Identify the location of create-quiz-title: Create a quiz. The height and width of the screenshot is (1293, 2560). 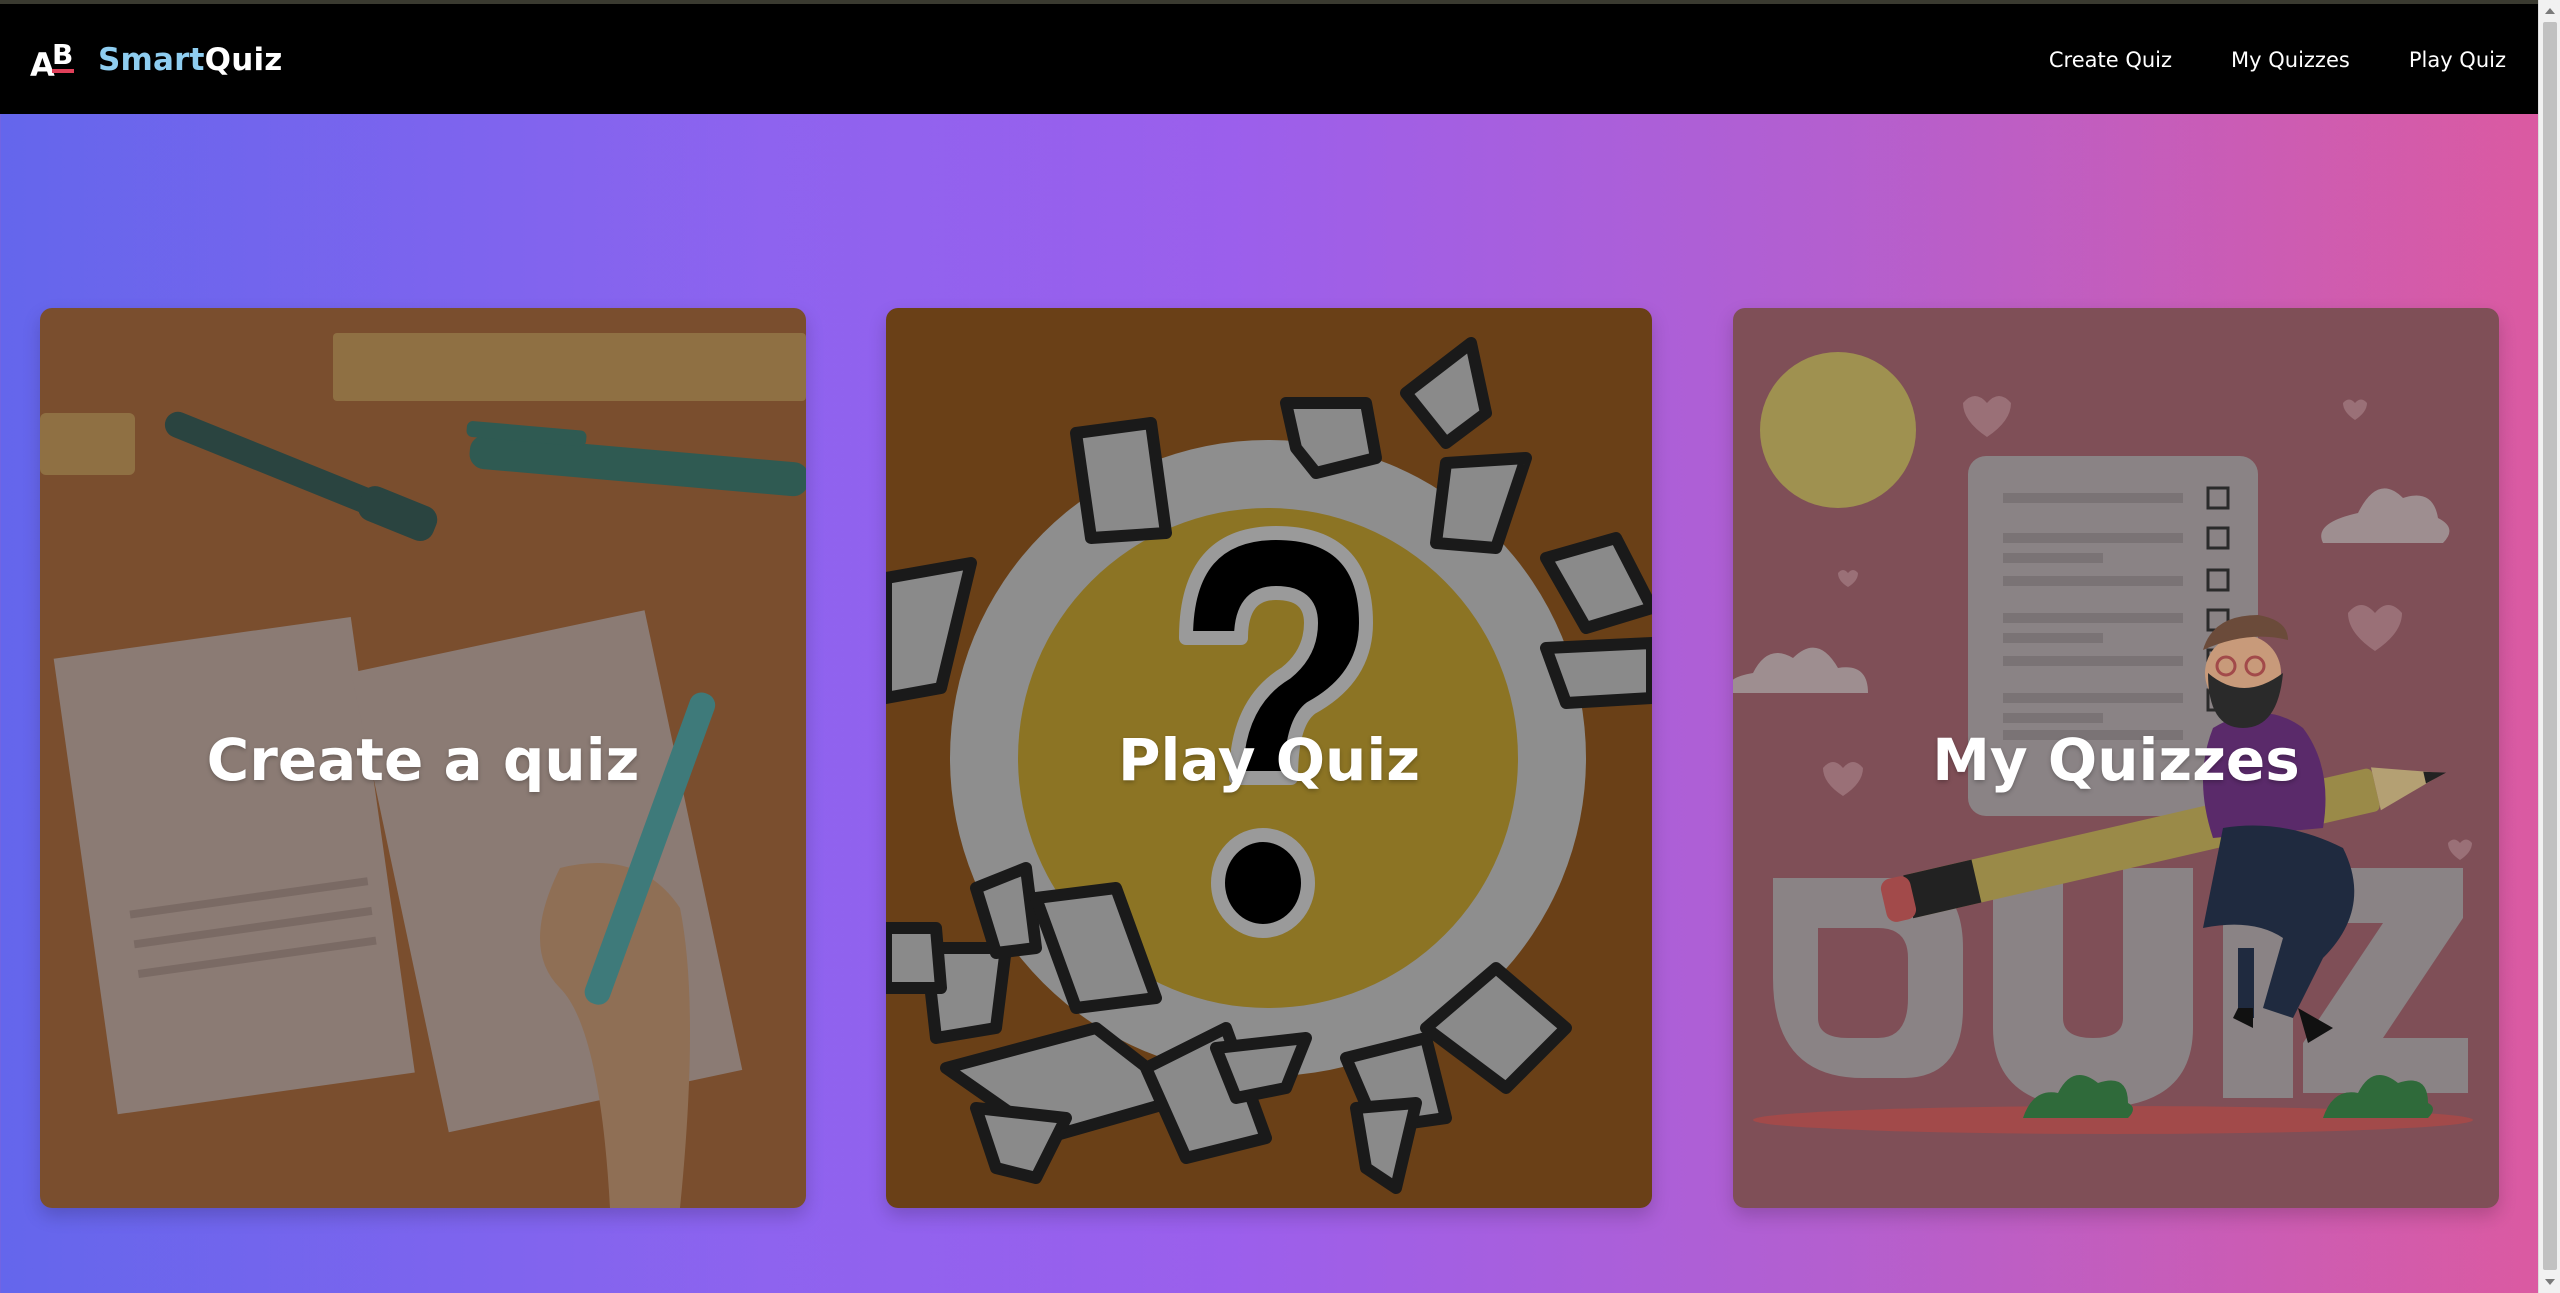
(423, 760).